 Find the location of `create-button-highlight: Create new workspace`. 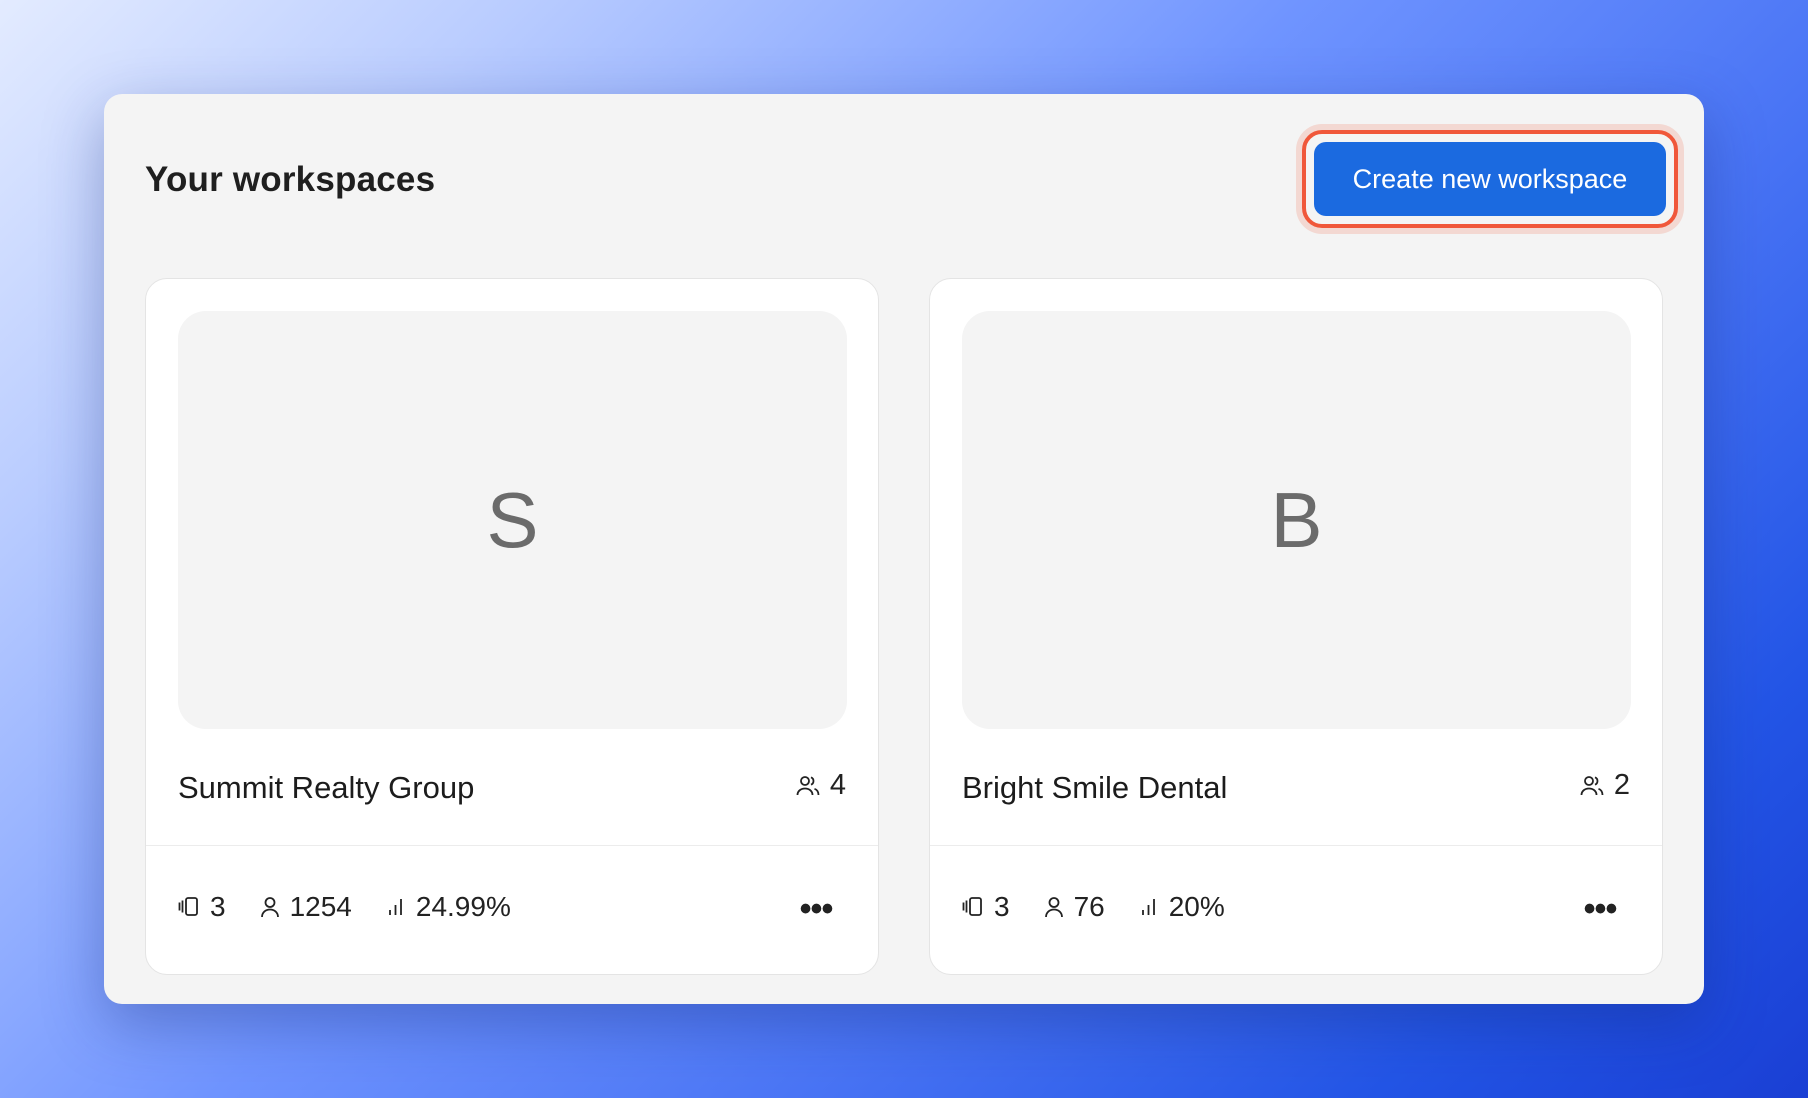

create-button-highlight: Create new workspace is located at coordinates (1490, 179).